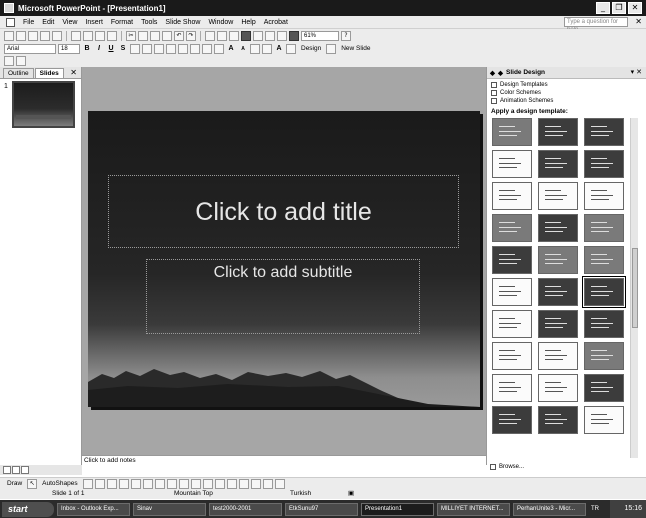 This screenshot has width=646, height=518. Describe the element at coordinates (320, 35) in the screenshot. I see `zoom-select: 61%` at that location.